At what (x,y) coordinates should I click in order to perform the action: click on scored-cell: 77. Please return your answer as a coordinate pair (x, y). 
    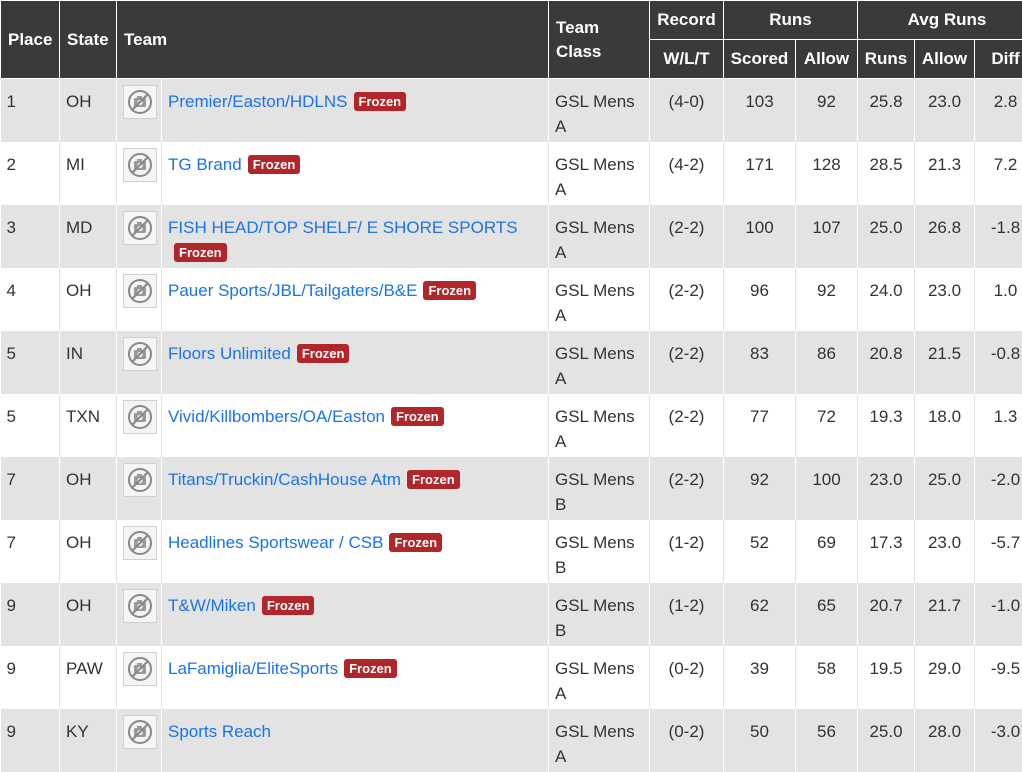
    Looking at the image, I should click on (760, 425).